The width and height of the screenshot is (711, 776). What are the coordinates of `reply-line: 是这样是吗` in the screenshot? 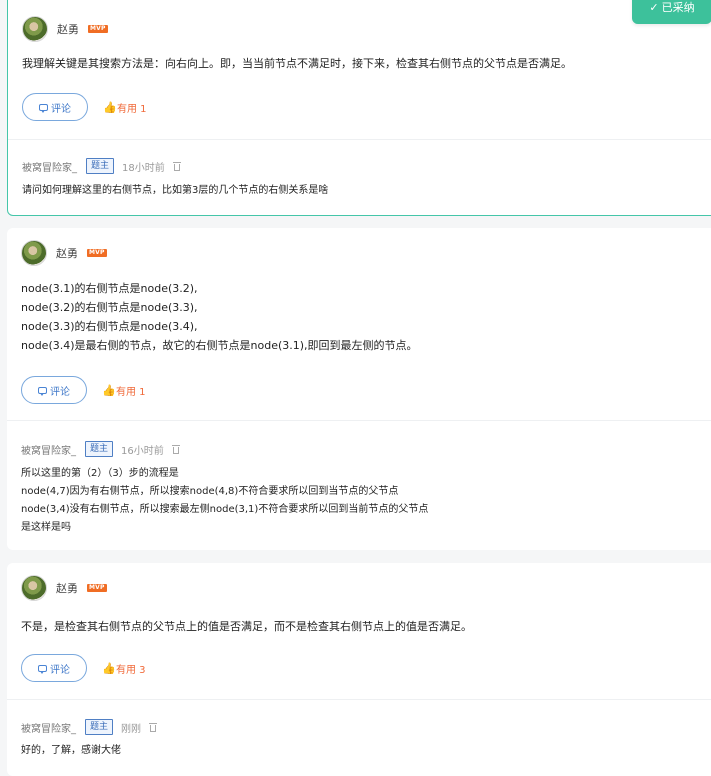 It's located at (46, 527).